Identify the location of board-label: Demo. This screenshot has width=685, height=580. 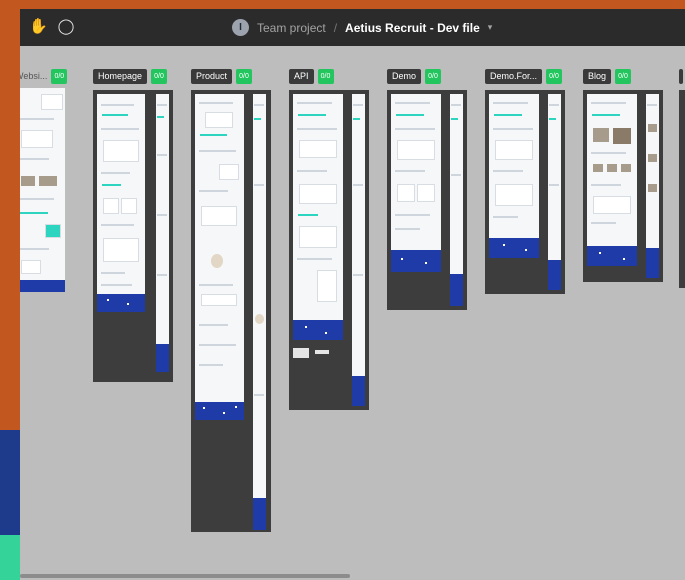
(404, 76).